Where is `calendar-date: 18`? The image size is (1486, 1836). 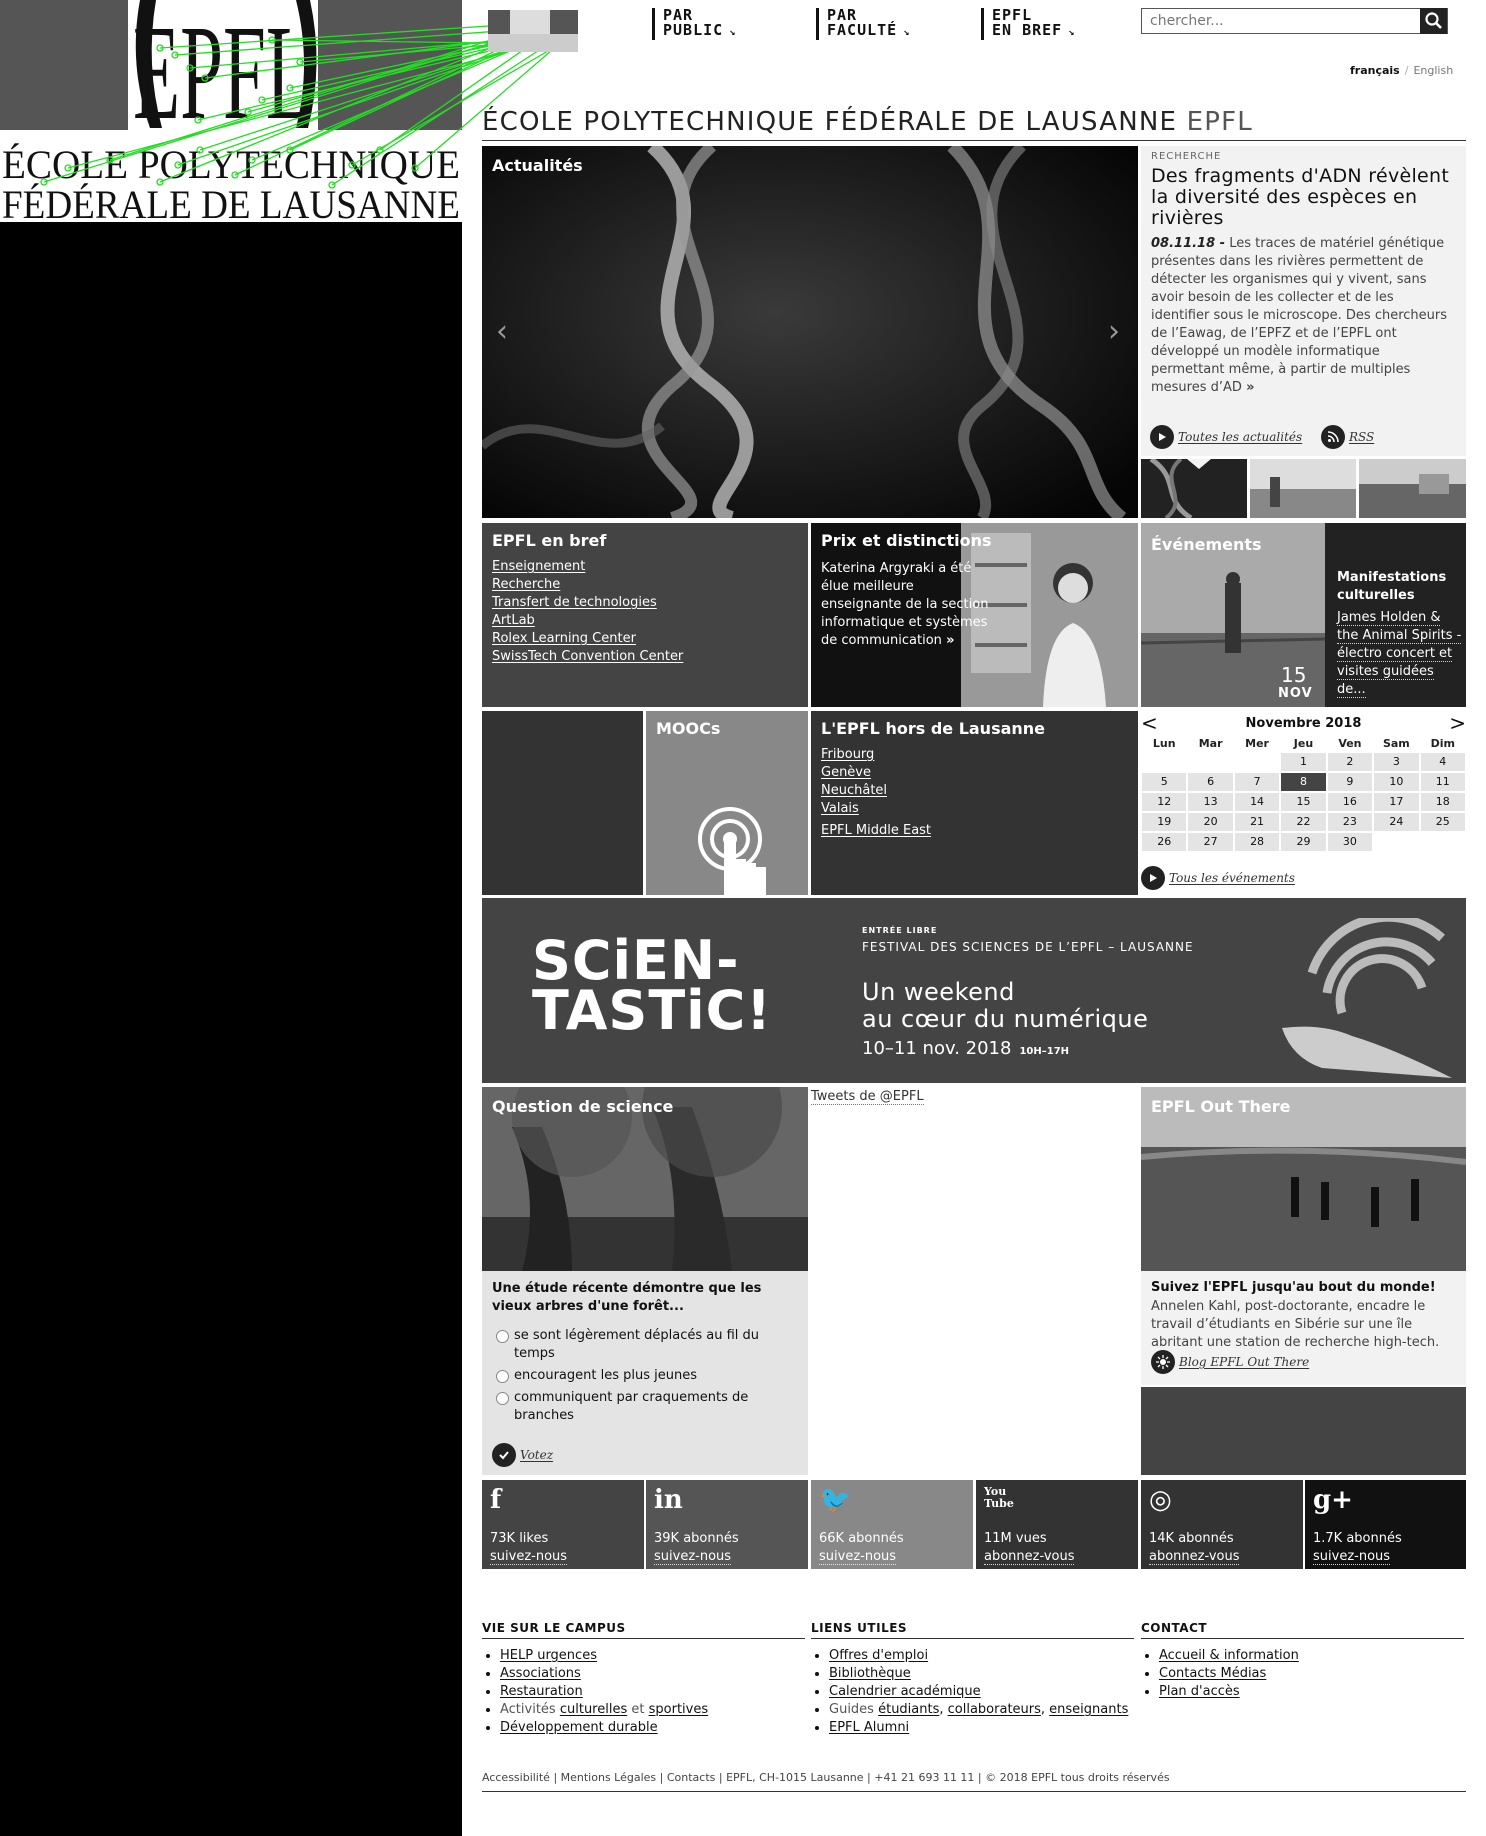
calendar-date: 18 is located at coordinates (1442, 802).